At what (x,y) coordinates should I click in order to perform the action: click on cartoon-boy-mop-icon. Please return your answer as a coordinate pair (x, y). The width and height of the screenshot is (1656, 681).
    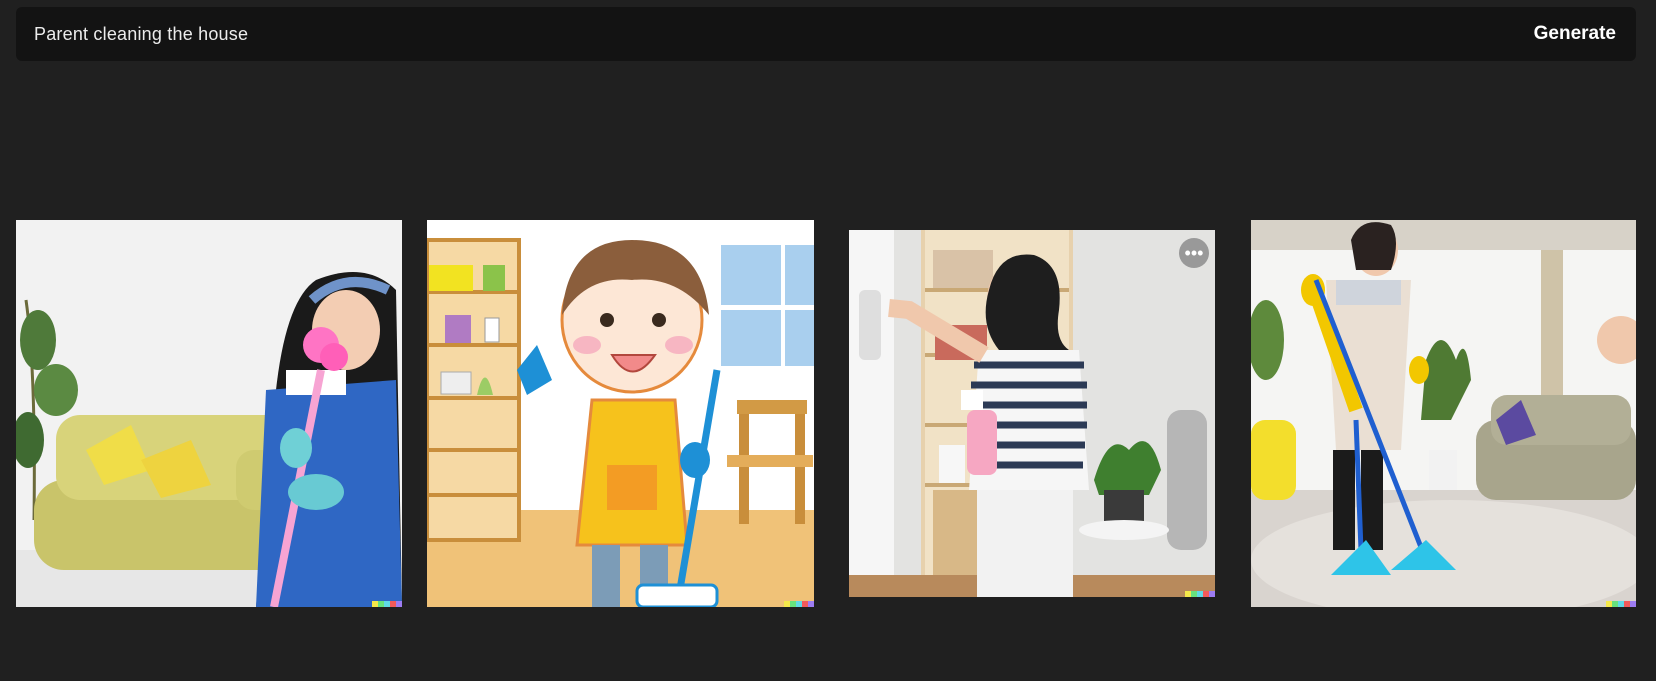
    Looking at the image, I should click on (620, 413).